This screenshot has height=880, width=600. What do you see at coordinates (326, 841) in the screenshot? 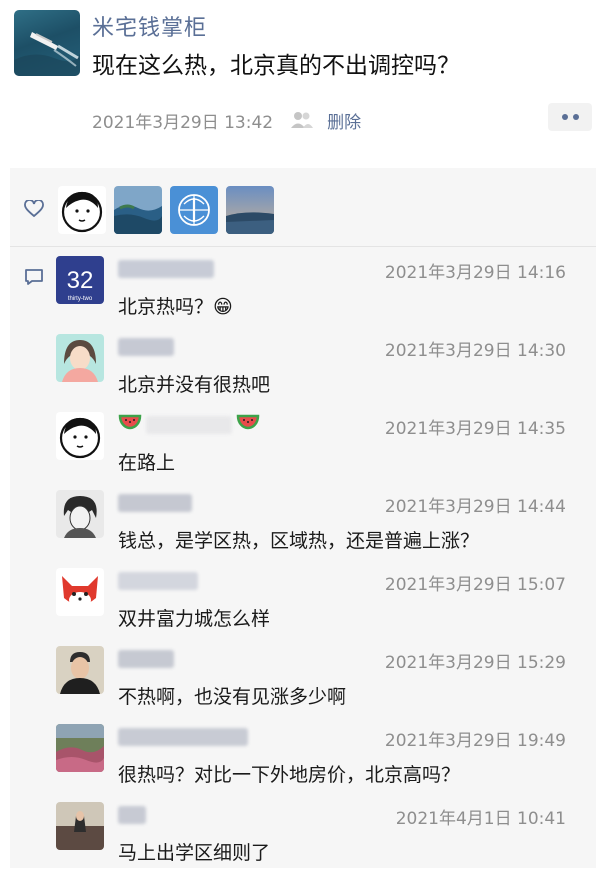
I see `comment-item: 2021年4月1日 10:41 马上出学区细则了` at bounding box center [326, 841].